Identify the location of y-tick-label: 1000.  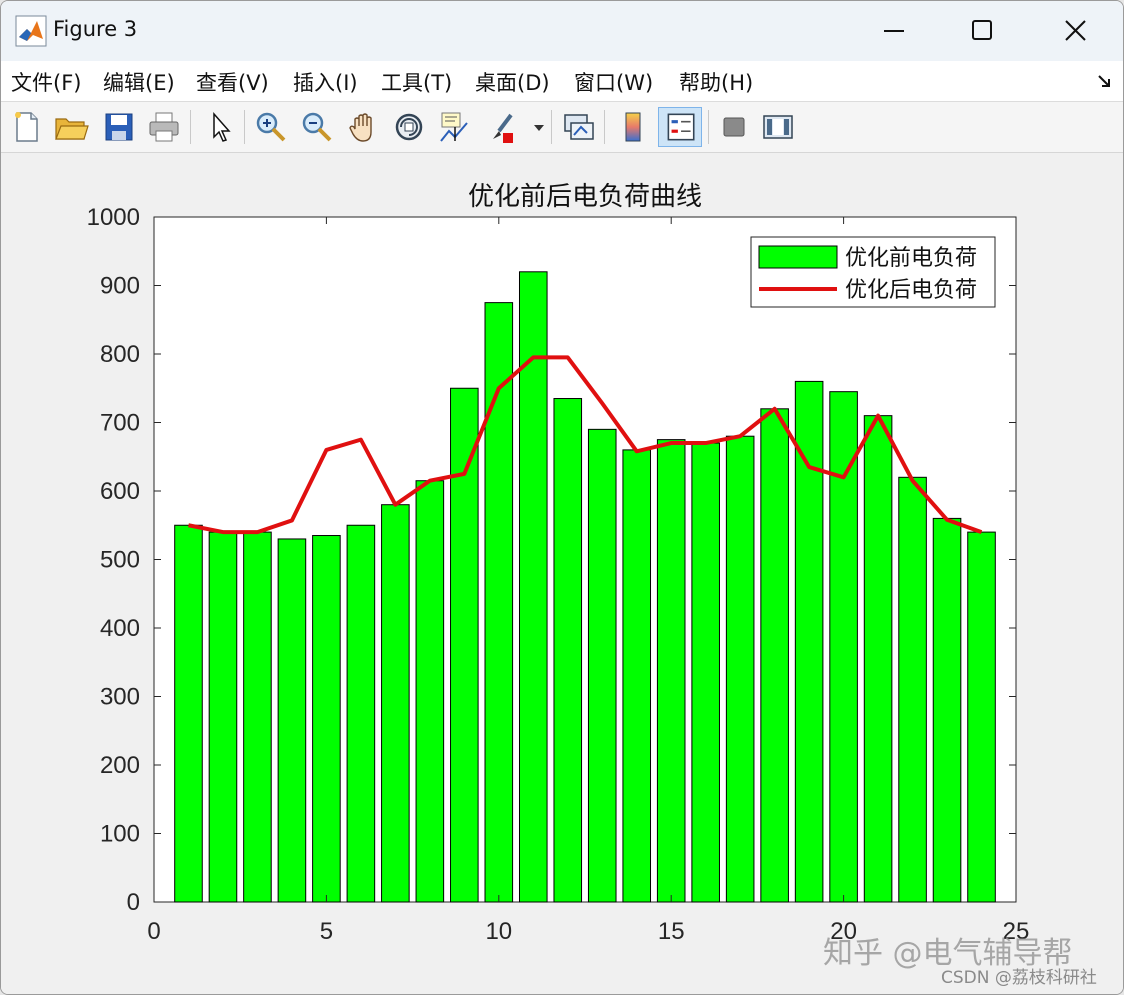
(113, 217).